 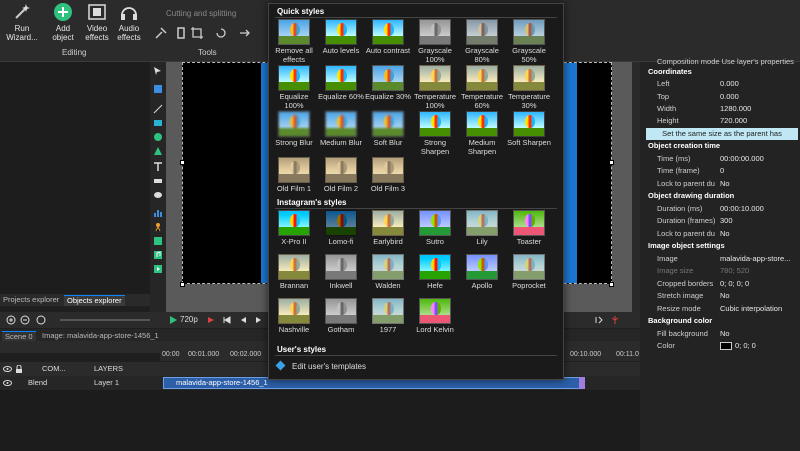 I want to click on video-effects-button: Video effects, so click(x=97, y=25).